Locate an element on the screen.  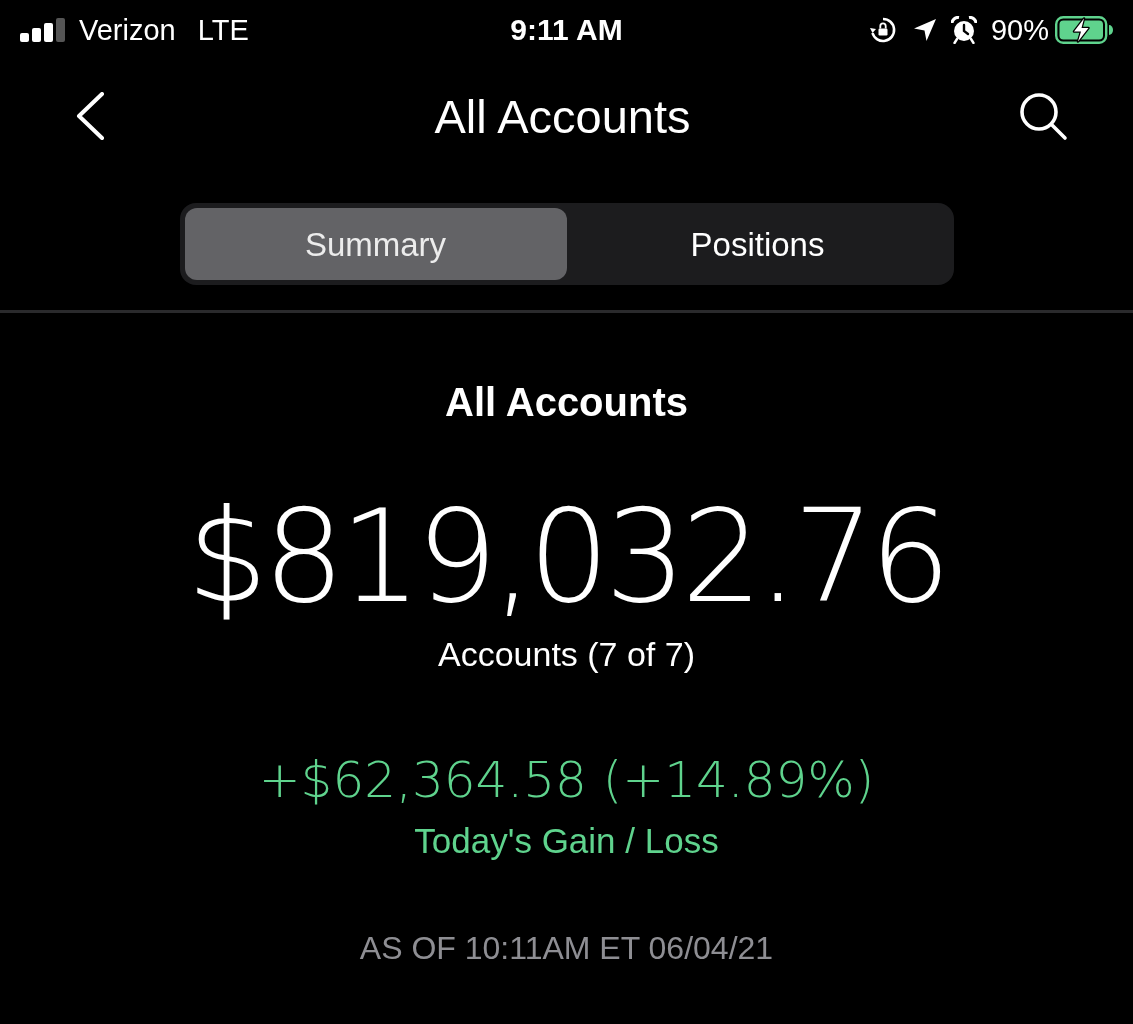
segment-tab: Summary is located at coordinates (375, 244).